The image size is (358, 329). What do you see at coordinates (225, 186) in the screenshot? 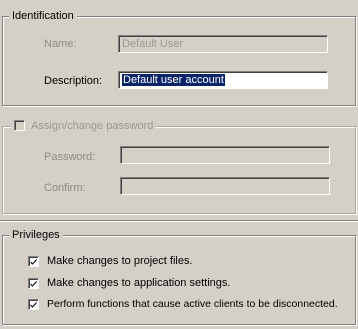
I see `confirm-field` at bounding box center [225, 186].